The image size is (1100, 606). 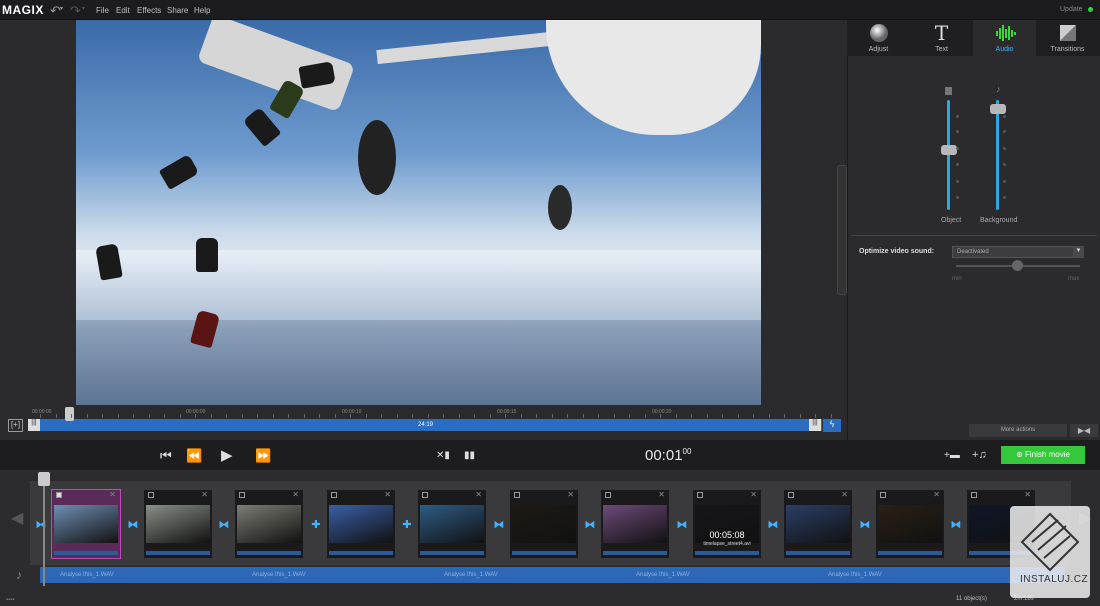 What do you see at coordinates (979, 455) in the screenshot?
I see `add-music-icon: +♫` at bounding box center [979, 455].